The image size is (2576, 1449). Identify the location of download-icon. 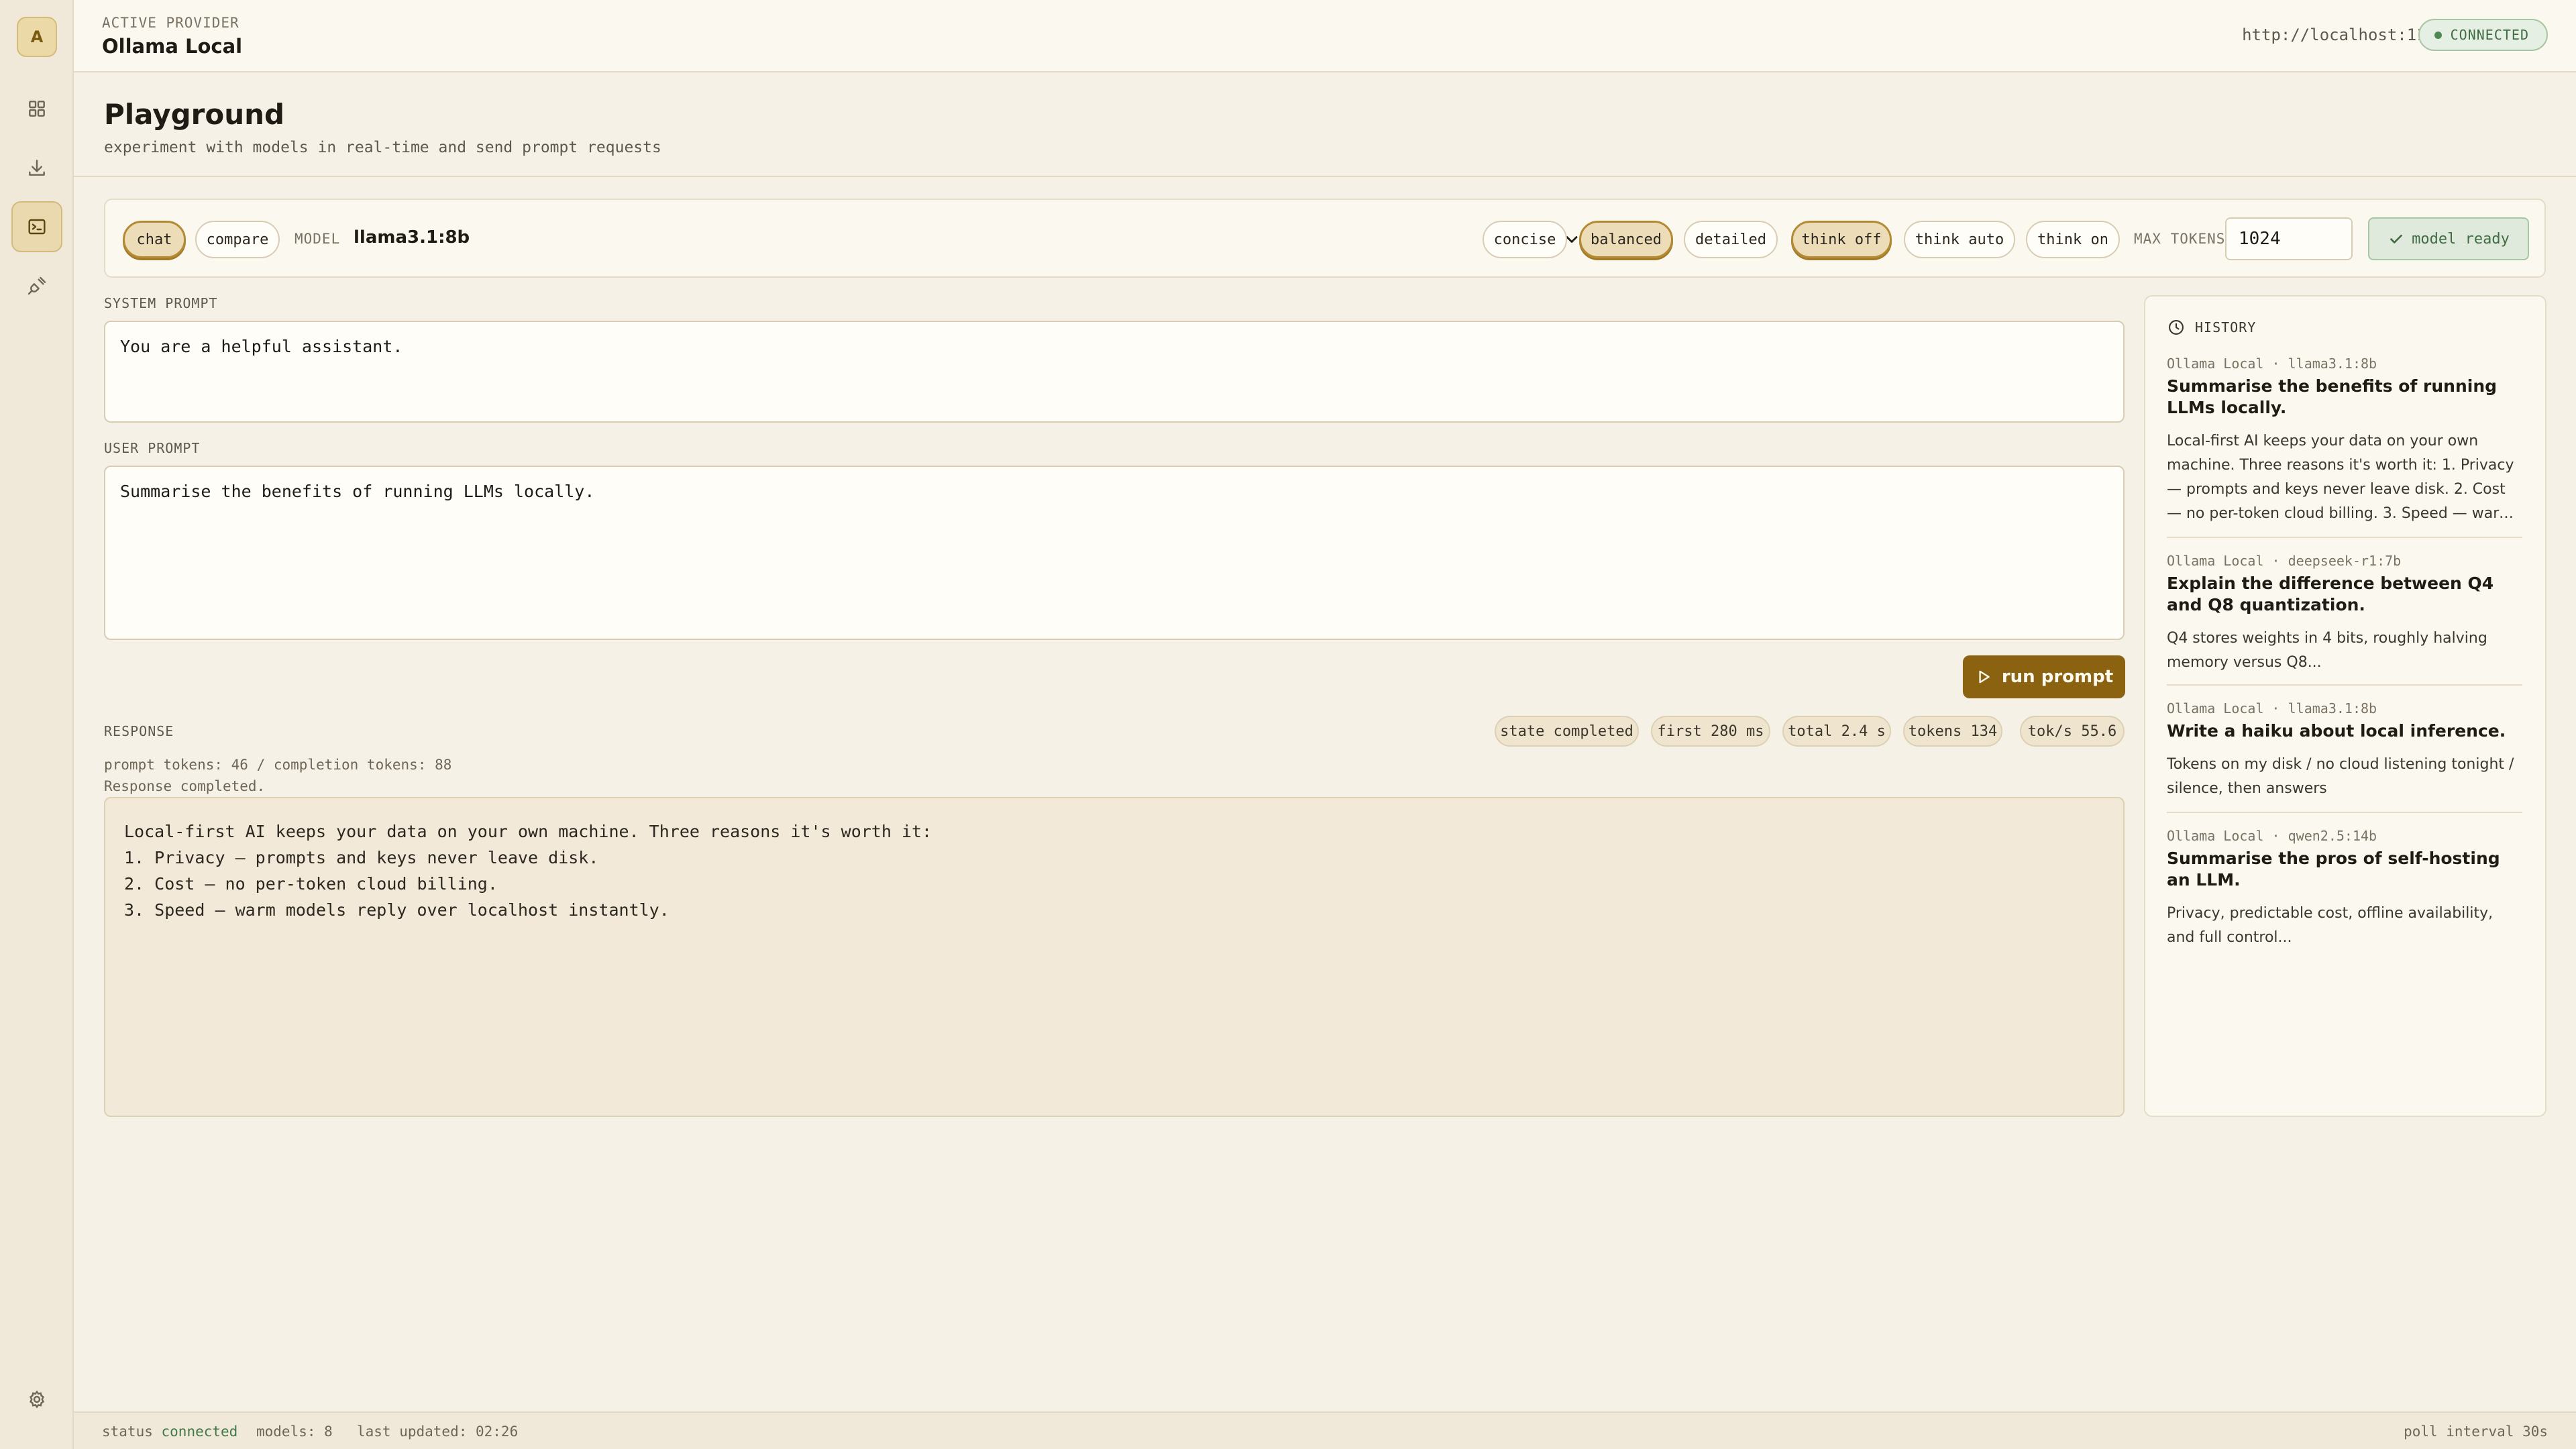
(37, 168).